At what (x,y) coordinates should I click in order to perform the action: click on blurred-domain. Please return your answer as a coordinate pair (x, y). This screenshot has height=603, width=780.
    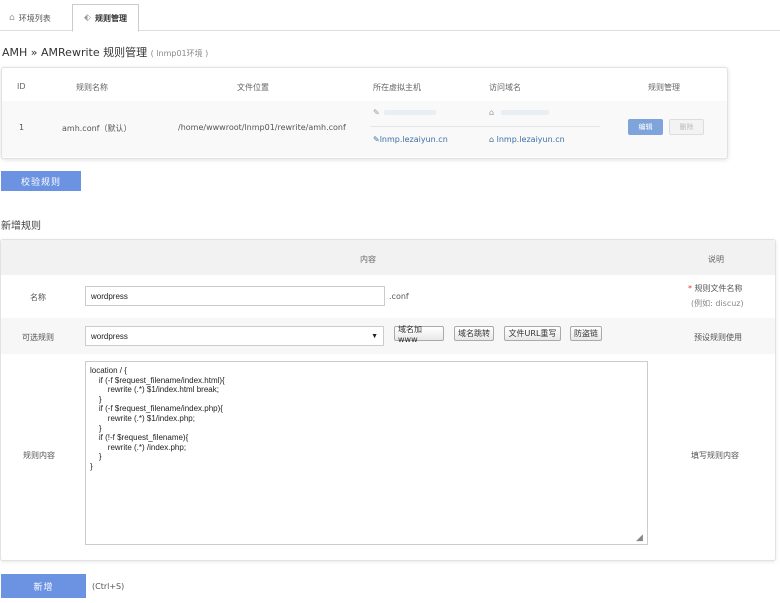
    Looking at the image, I should click on (525, 112).